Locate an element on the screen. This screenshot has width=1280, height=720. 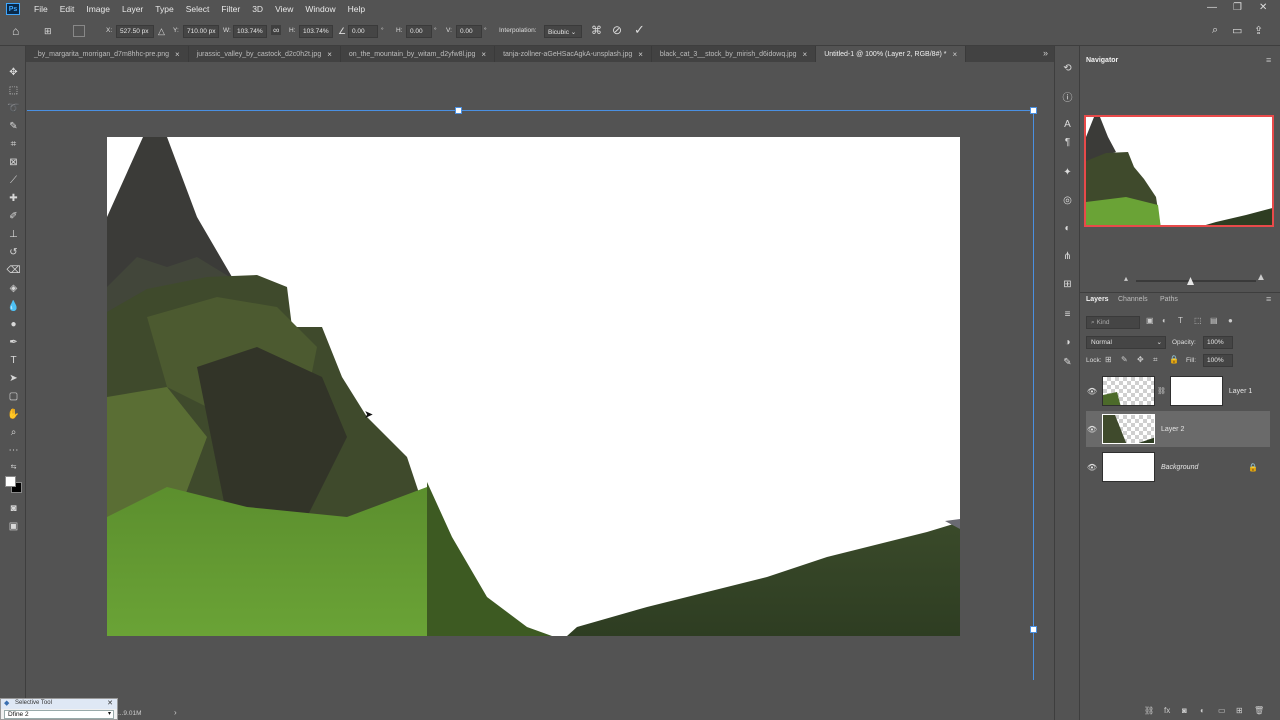
new-group-icon: ▭ is located at coordinates (1222, 710).